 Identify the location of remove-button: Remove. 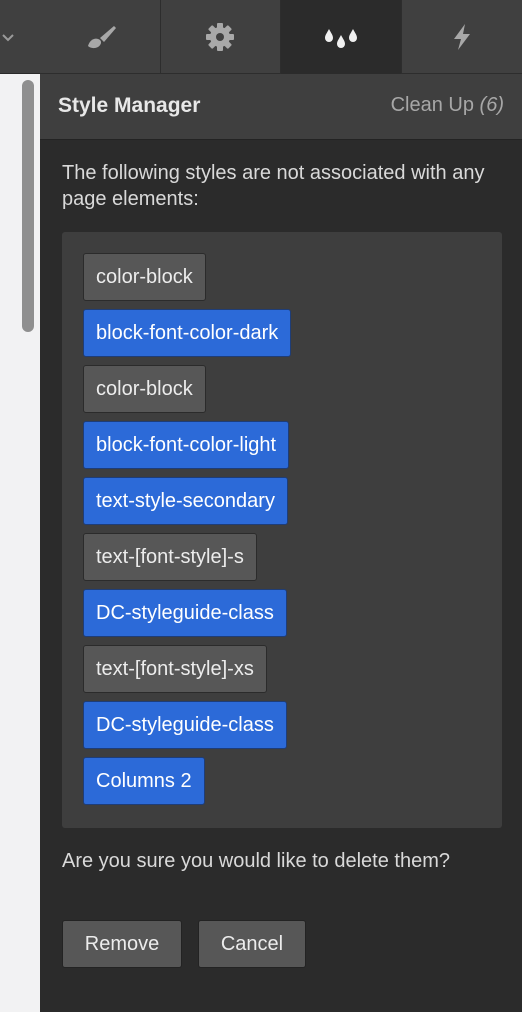
(122, 944).